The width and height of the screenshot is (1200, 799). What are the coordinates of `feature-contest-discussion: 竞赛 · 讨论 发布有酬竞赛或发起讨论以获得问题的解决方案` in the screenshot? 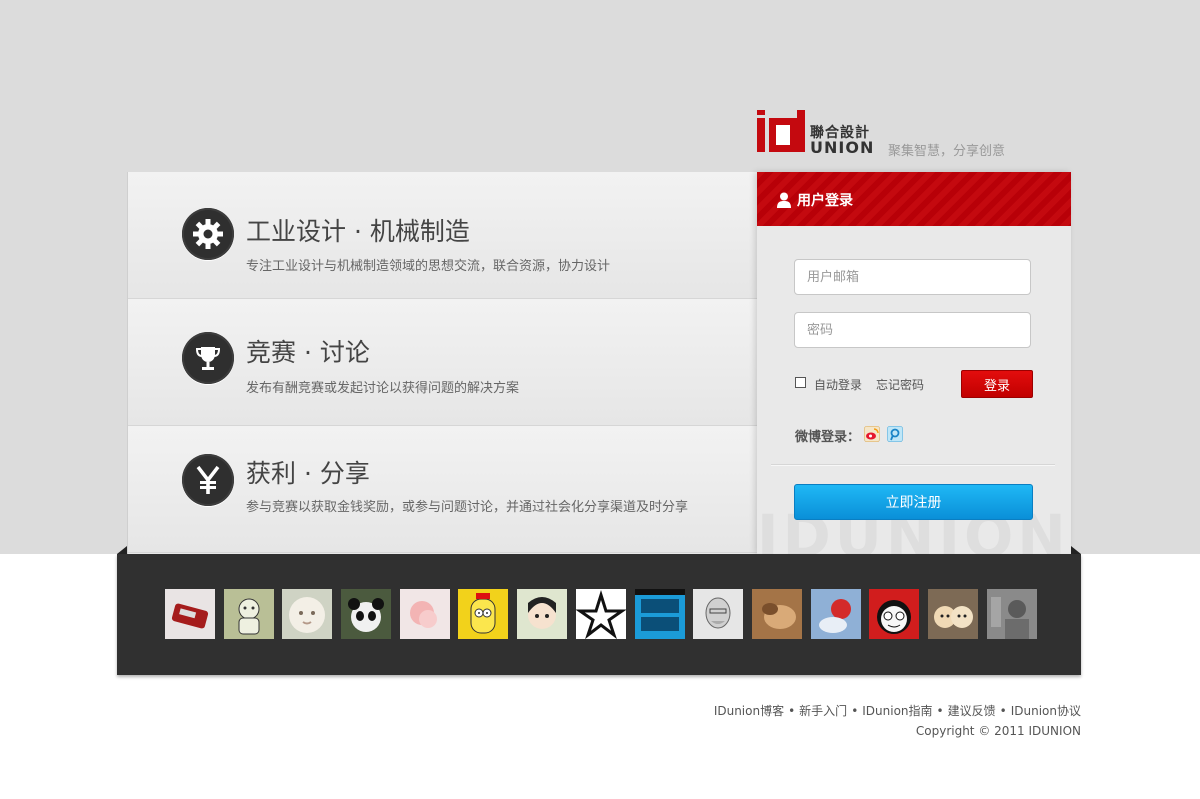 It's located at (443, 362).